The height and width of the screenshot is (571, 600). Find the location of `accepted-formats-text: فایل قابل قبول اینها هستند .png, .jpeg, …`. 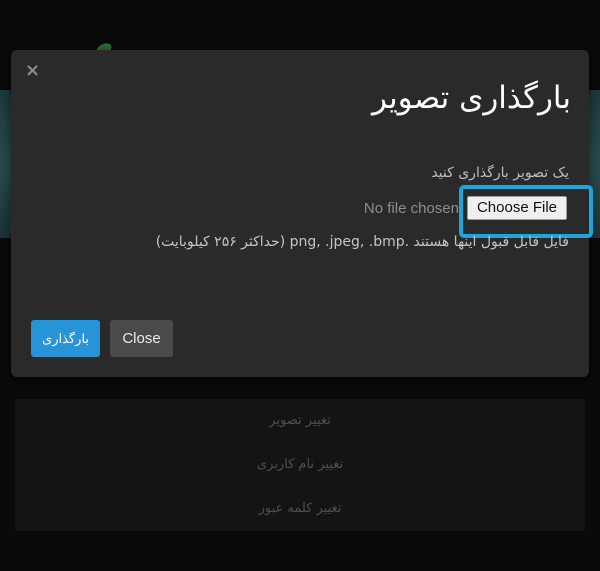

accepted-formats-text: فایل قابل قبول اینها هستند .png, .jpeg, … is located at coordinates (362, 242).